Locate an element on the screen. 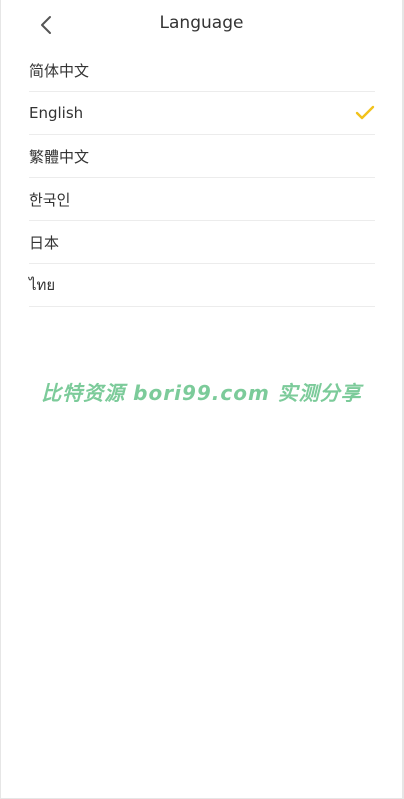 The image size is (404, 799). language-item-english: English is located at coordinates (202, 113).